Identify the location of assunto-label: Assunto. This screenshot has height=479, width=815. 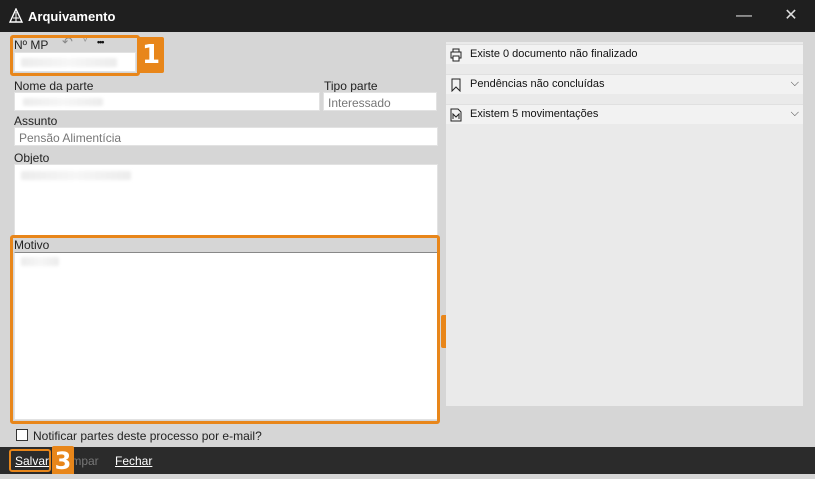
(36, 121).